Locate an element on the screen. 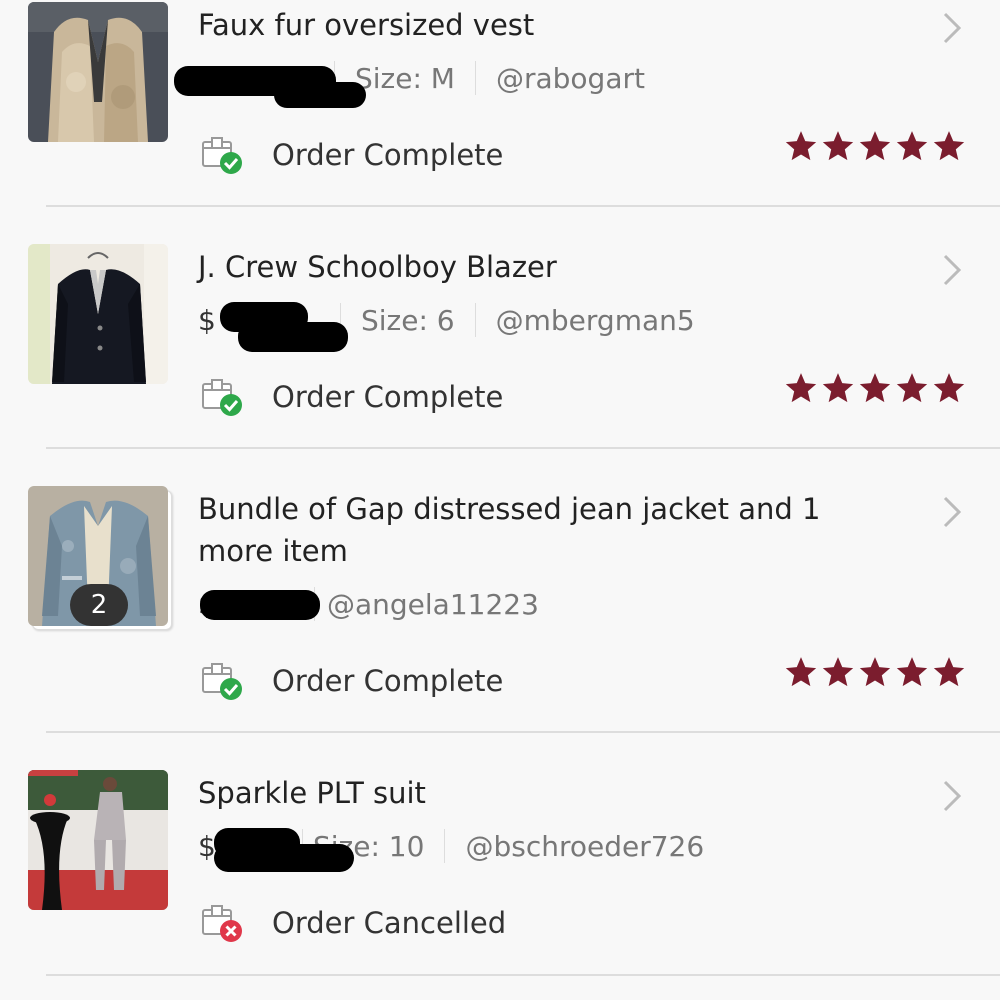  faux-fur-vest-photo is located at coordinates (98, 72).